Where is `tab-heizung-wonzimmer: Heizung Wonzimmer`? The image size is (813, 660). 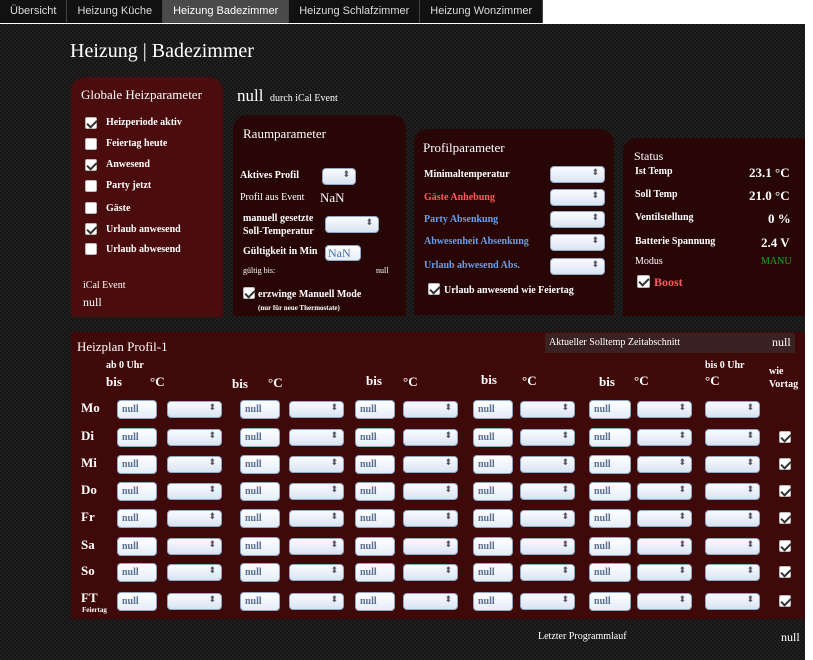 tab-heizung-wonzimmer: Heizung Wonzimmer is located at coordinates (482, 11).